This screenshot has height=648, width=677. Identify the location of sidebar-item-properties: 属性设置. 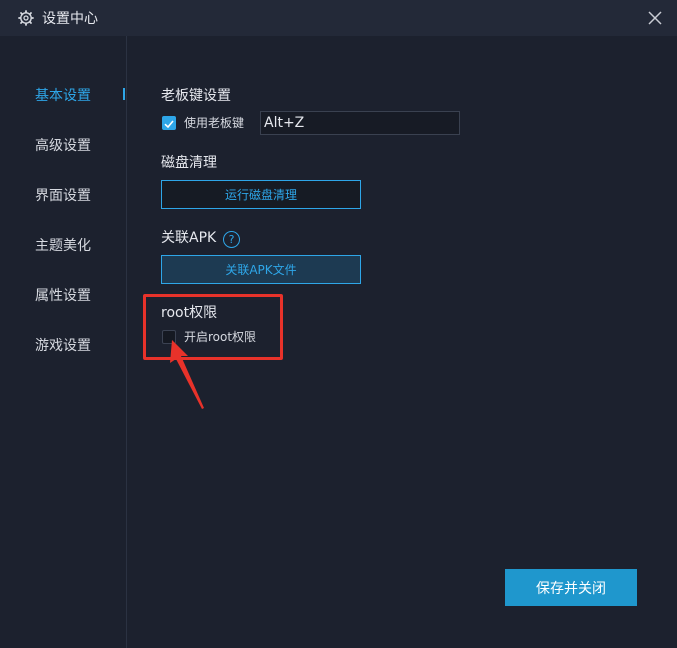
(63, 296).